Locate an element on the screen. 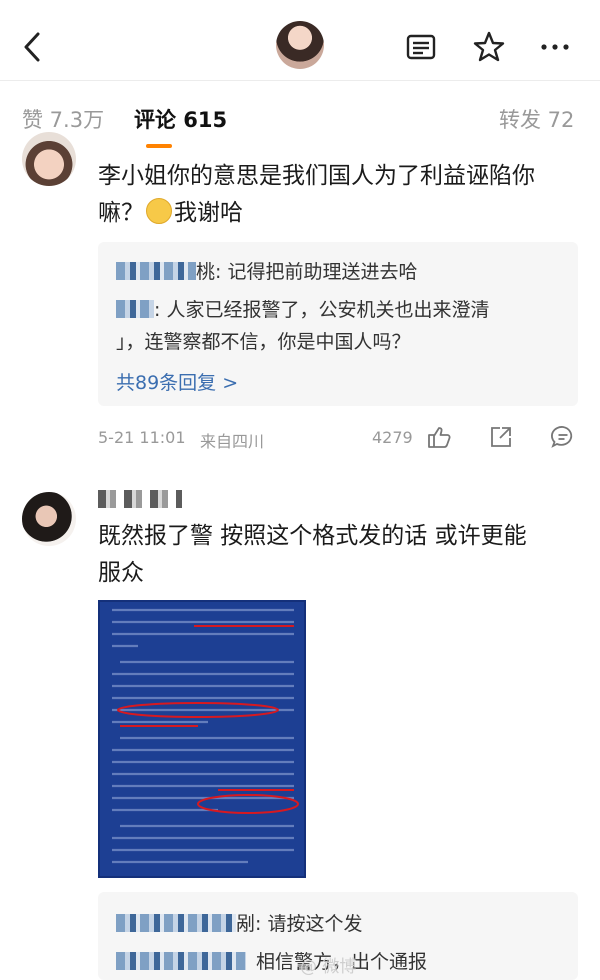 The height and width of the screenshot is (980, 600). watermark: @ 微博 is located at coordinates (328, 967).